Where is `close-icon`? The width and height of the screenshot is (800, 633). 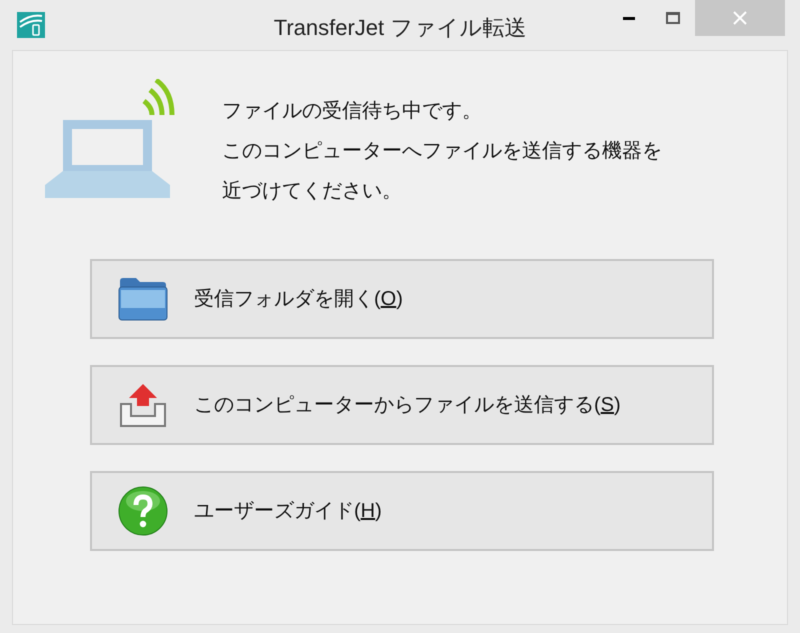 close-icon is located at coordinates (740, 18).